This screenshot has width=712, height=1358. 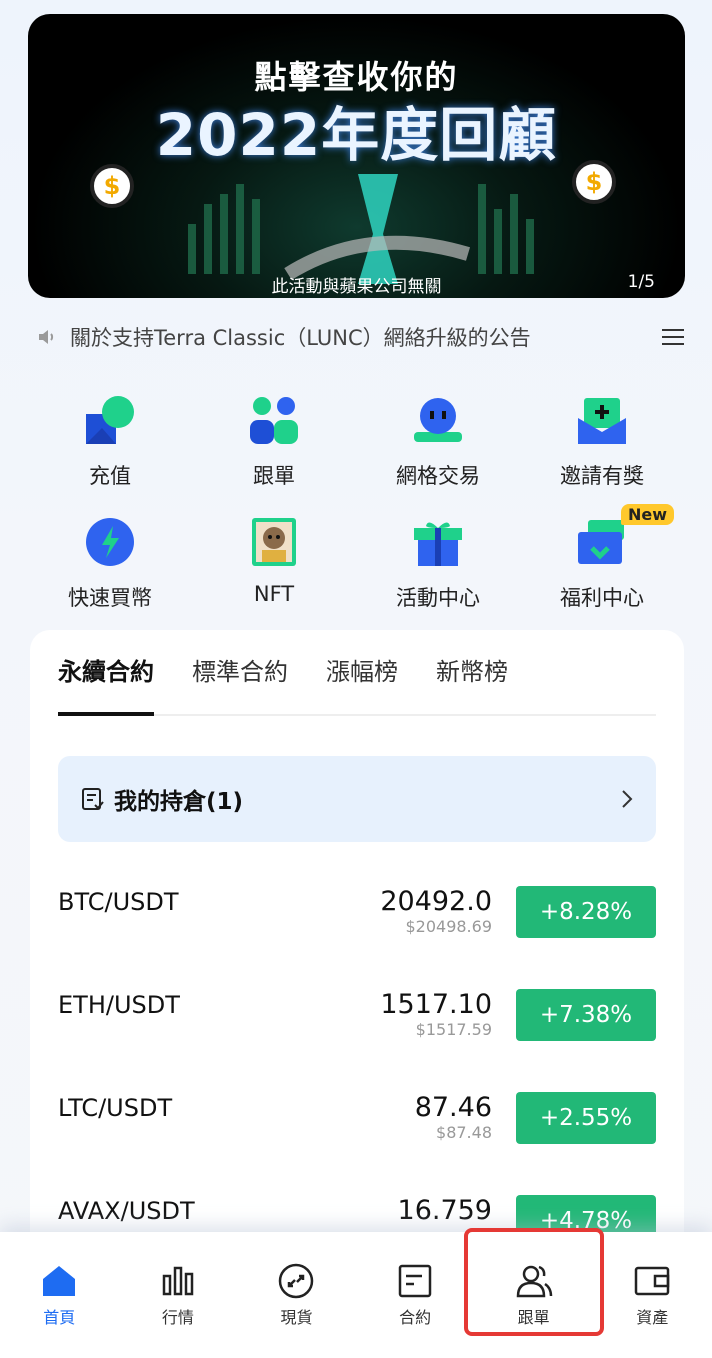 I want to click on shortcut-label: 充值, so click(x=110, y=476).